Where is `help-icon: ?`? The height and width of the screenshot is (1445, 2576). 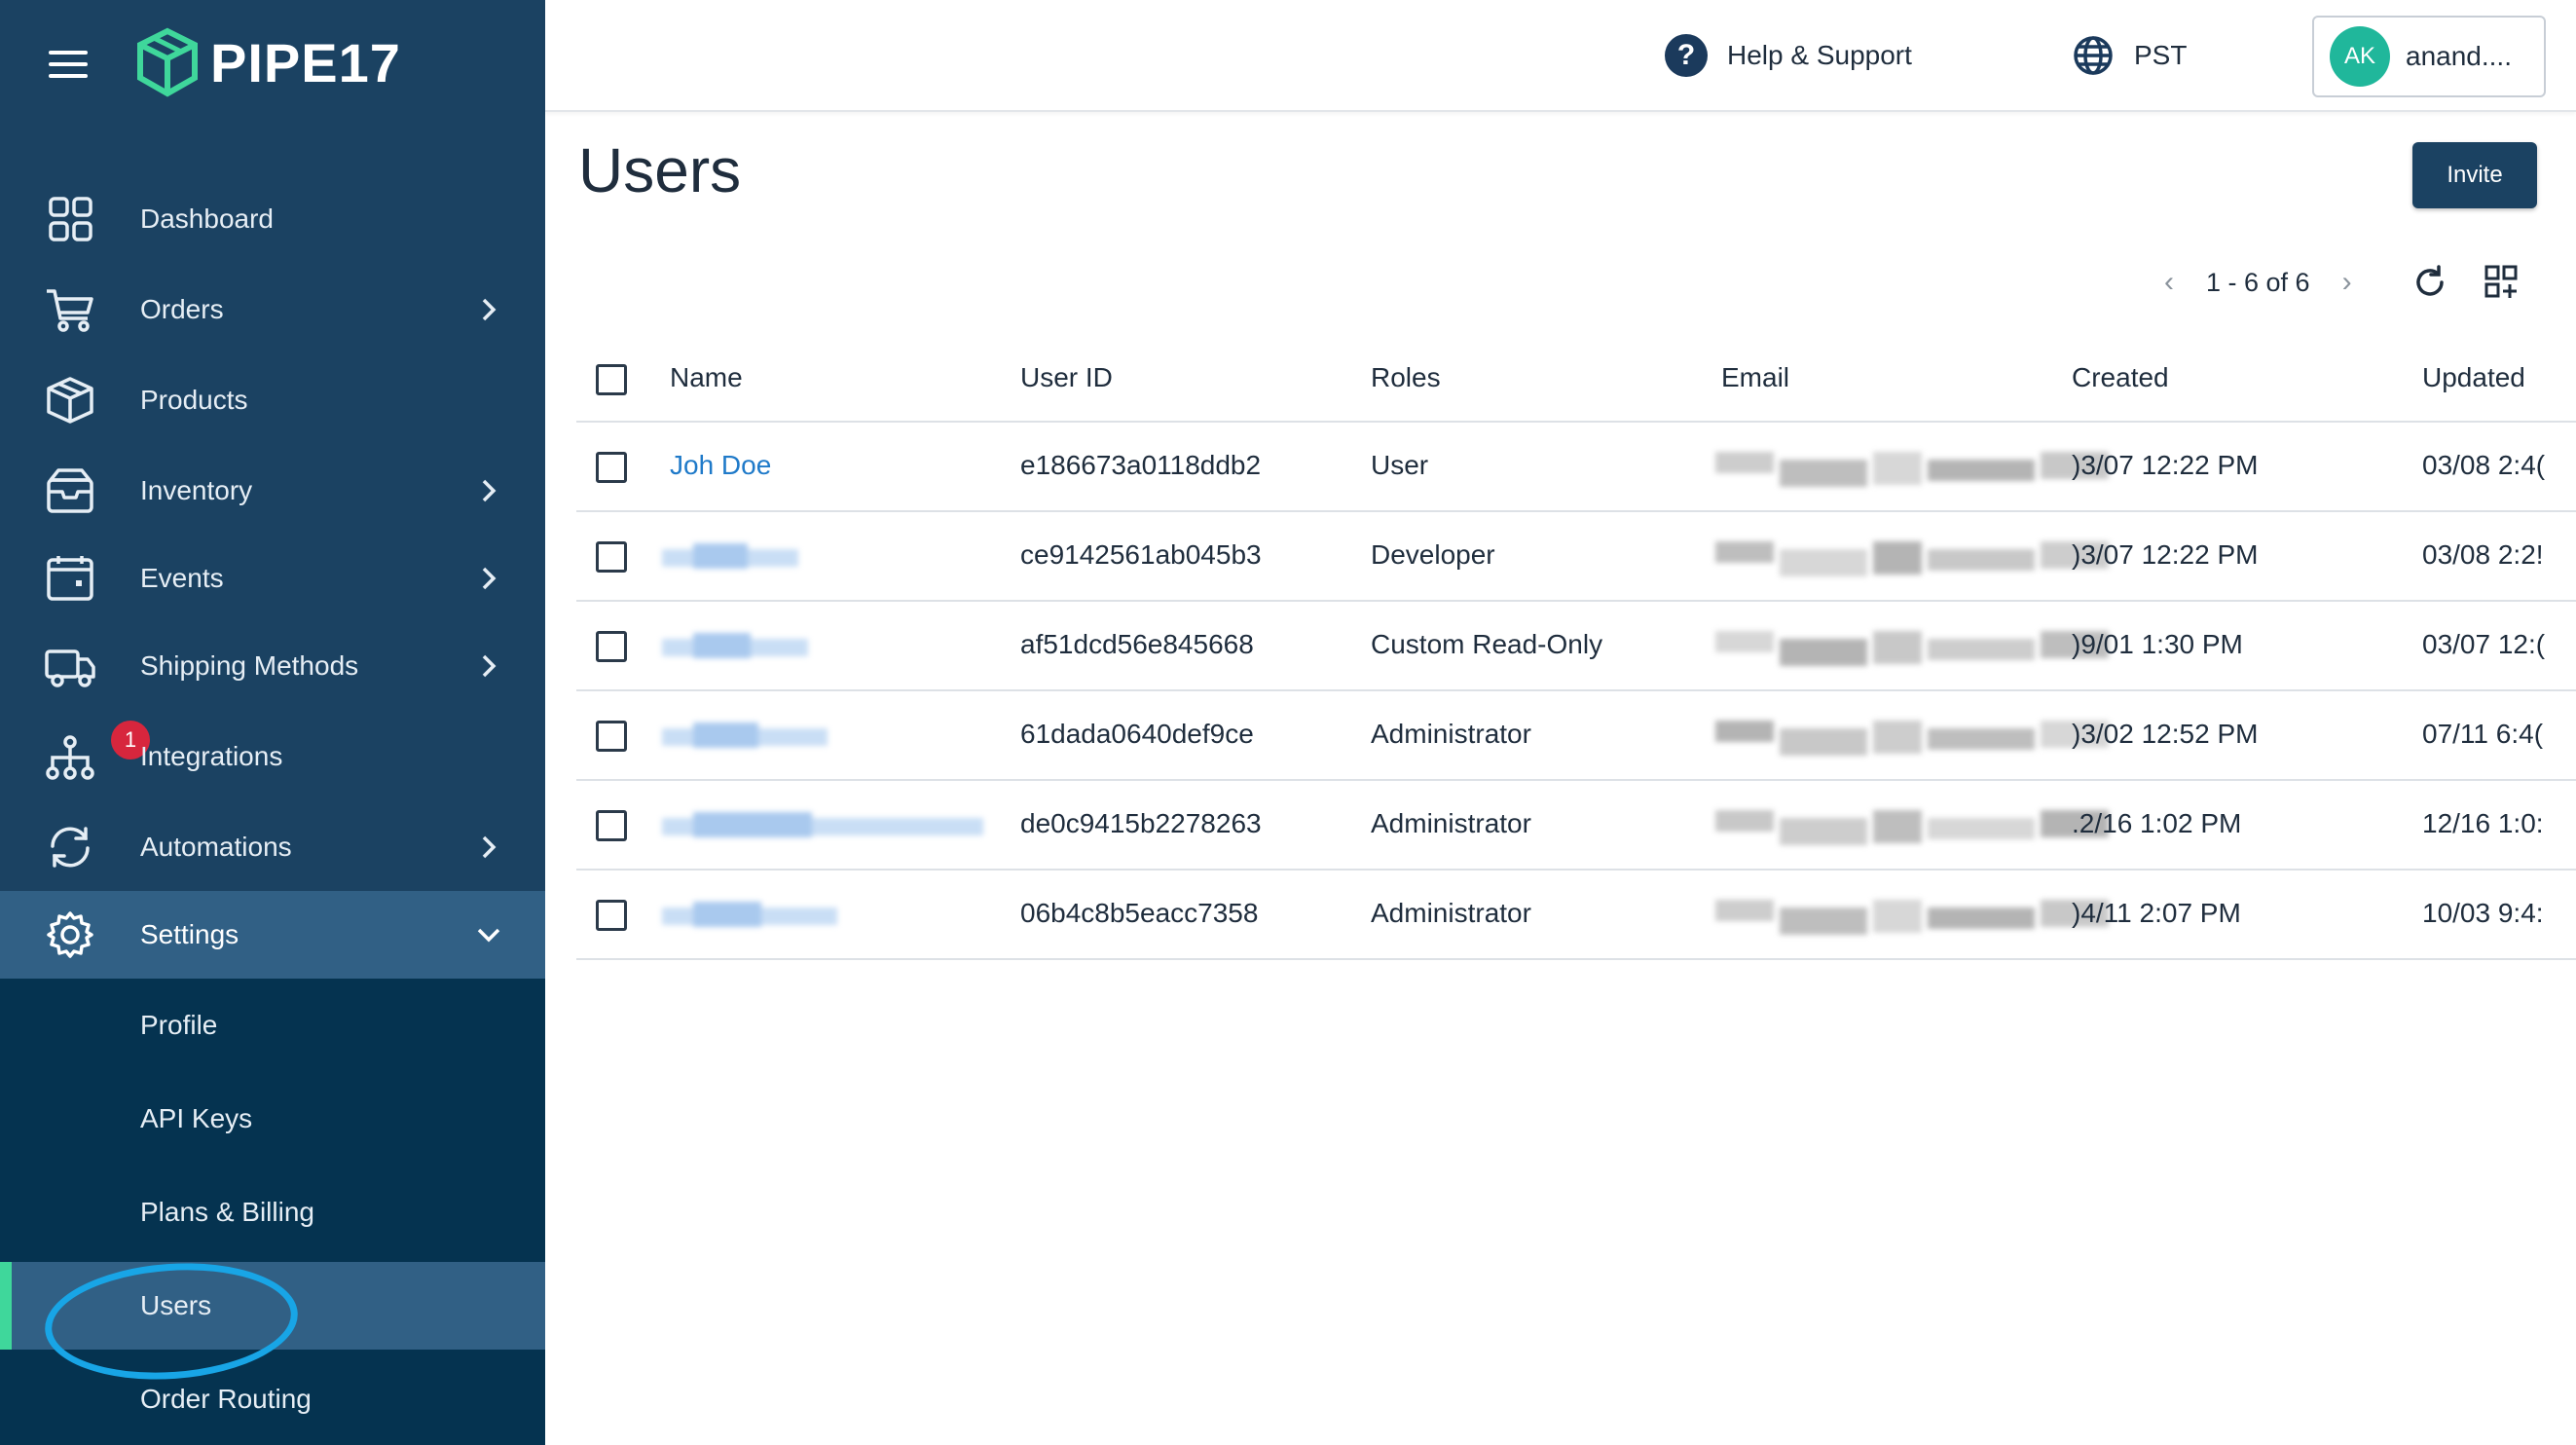
help-icon: ? is located at coordinates (1686, 55).